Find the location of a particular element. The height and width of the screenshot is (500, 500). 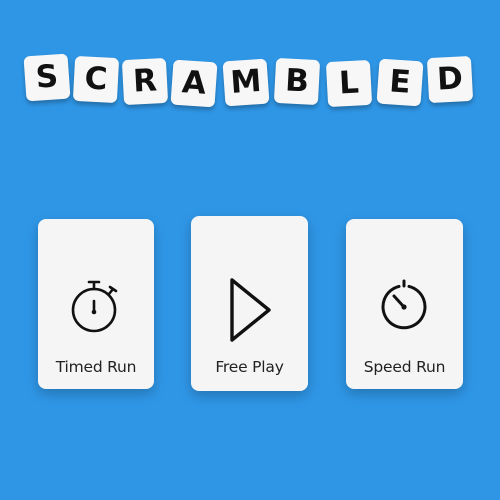

title-letter: L is located at coordinates (349, 83).